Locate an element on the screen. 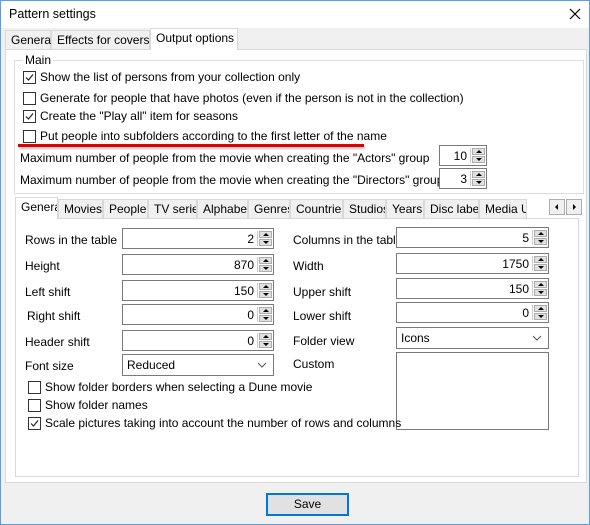 The height and width of the screenshot is (525, 590). header-shift-spinner: 0 is located at coordinates (198, 340).